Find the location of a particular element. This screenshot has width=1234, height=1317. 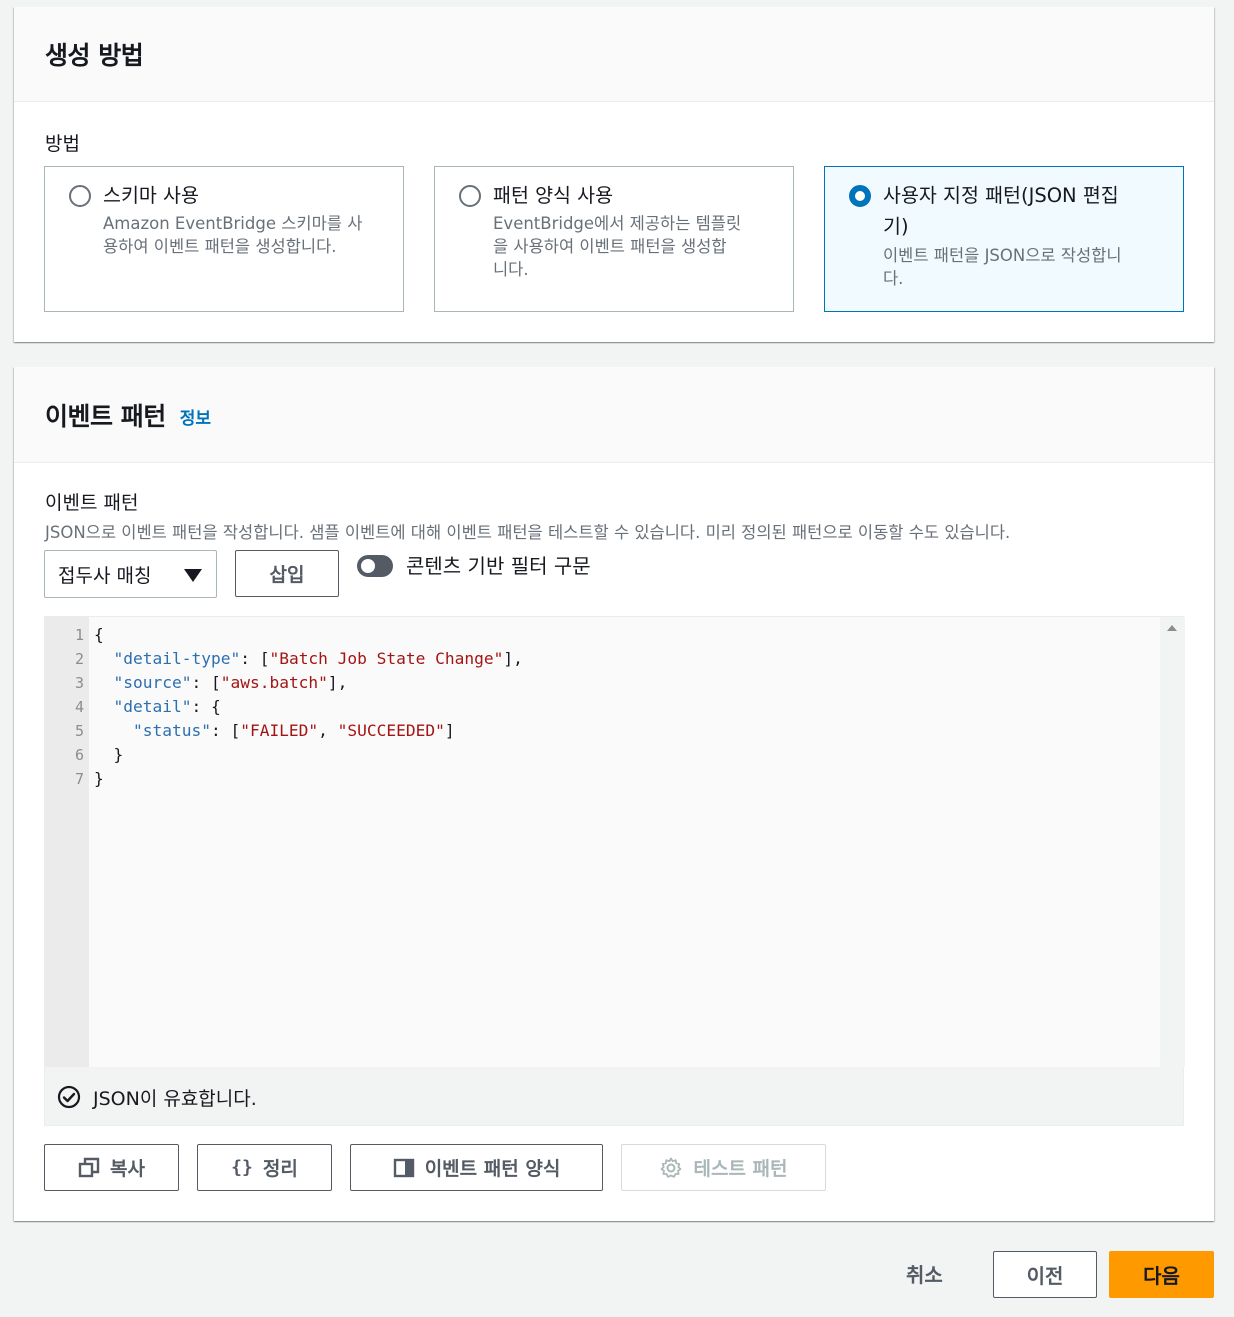

line-number: 4 is located at coordinates (79, 707).